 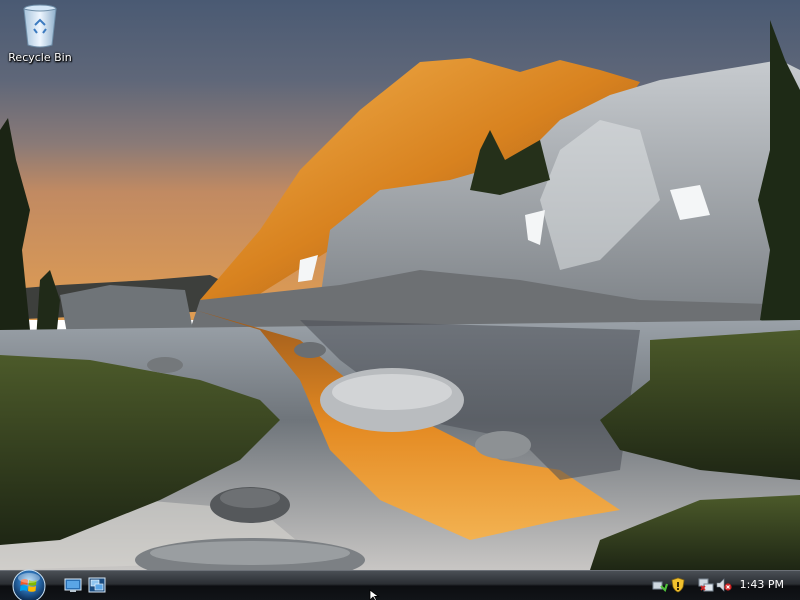 I want to click on taskbar: 1:43 PM, so click(x=400, y=584).